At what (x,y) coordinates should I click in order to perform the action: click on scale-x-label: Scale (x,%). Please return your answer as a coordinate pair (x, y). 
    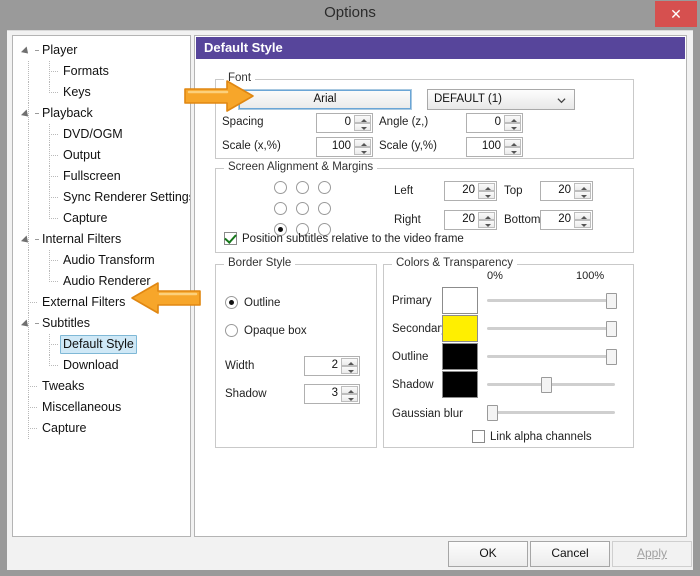
    Looking at the image, I should click on (251, 146).